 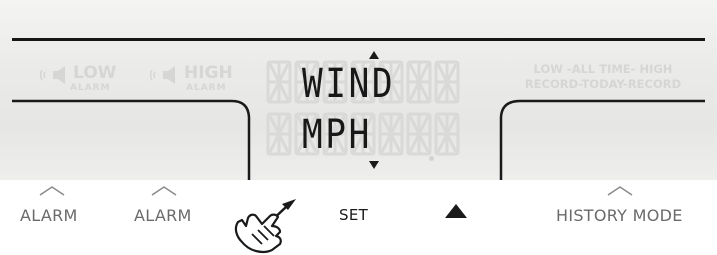 What do you see at coordinates (49, 215) in the screenshot?
I see `alarm-low-button: ALARM` at bounding box center [49, 215].